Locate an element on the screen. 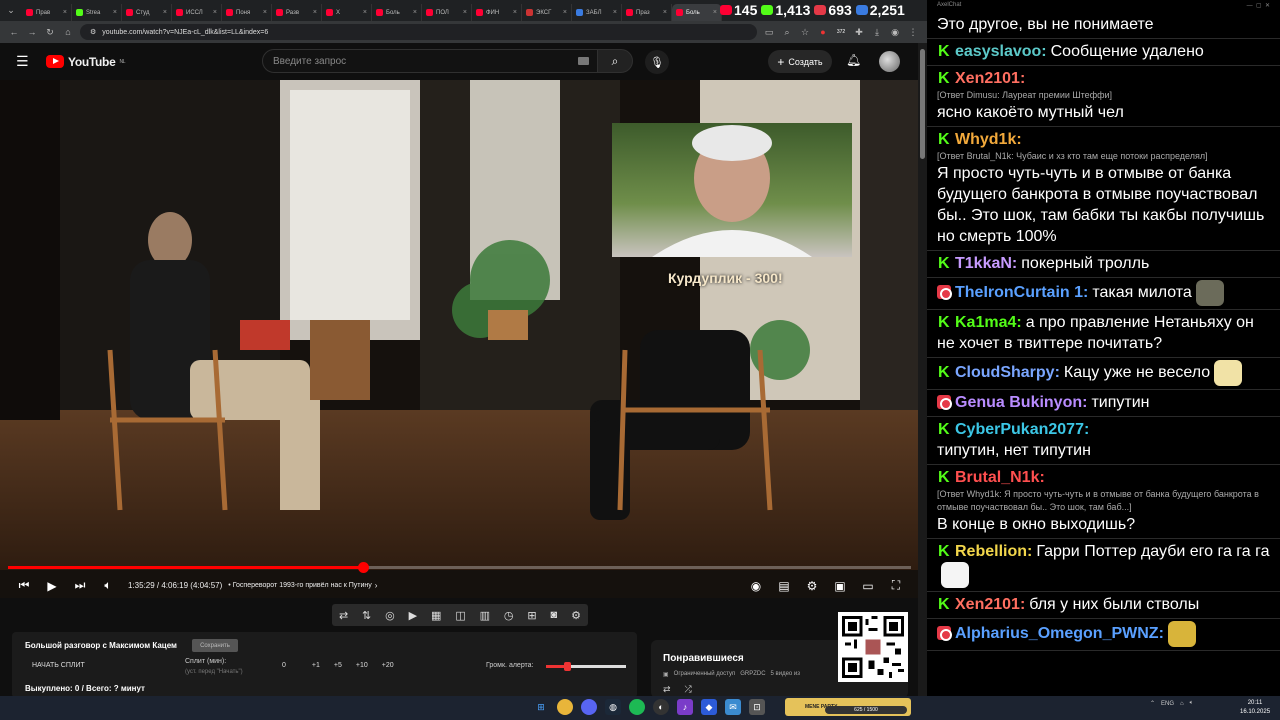 The image size is (1280, 720). spotify-icon is located at coordinates (637, 707).